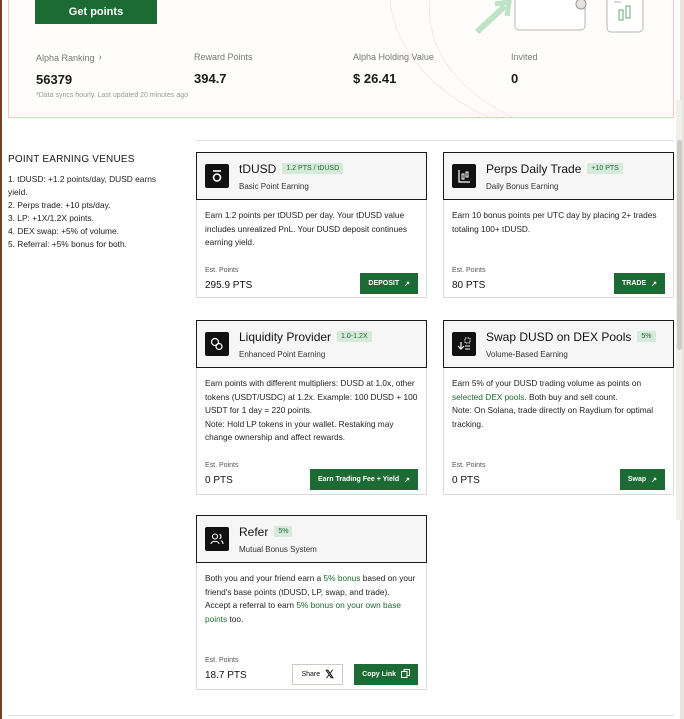  What do you see at coordinates (515, 78) in the screenshot?
I see `stat-value: 0` at bounding box center [515, 78].